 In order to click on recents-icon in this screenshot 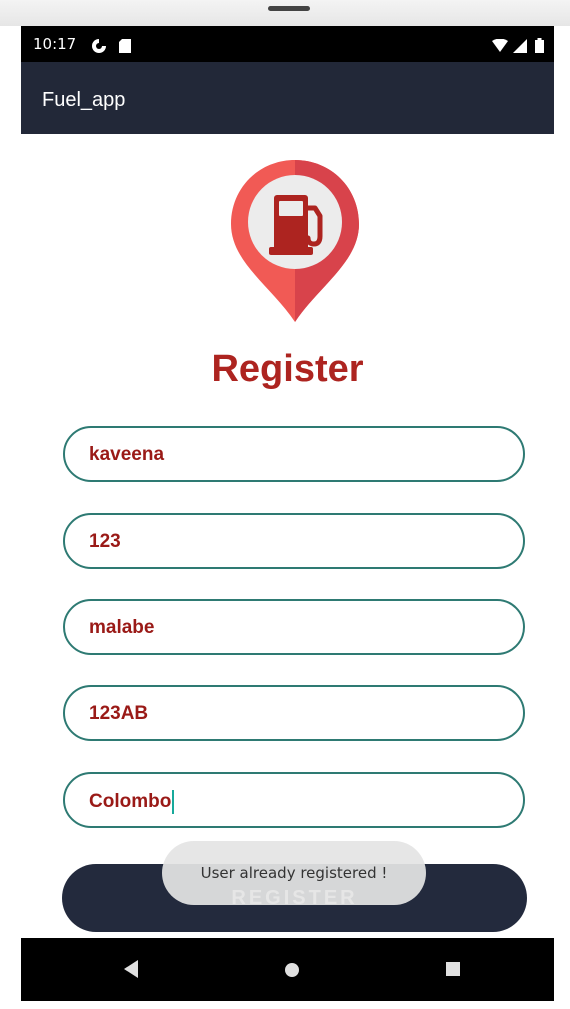, I will do `click(453, 969)`.